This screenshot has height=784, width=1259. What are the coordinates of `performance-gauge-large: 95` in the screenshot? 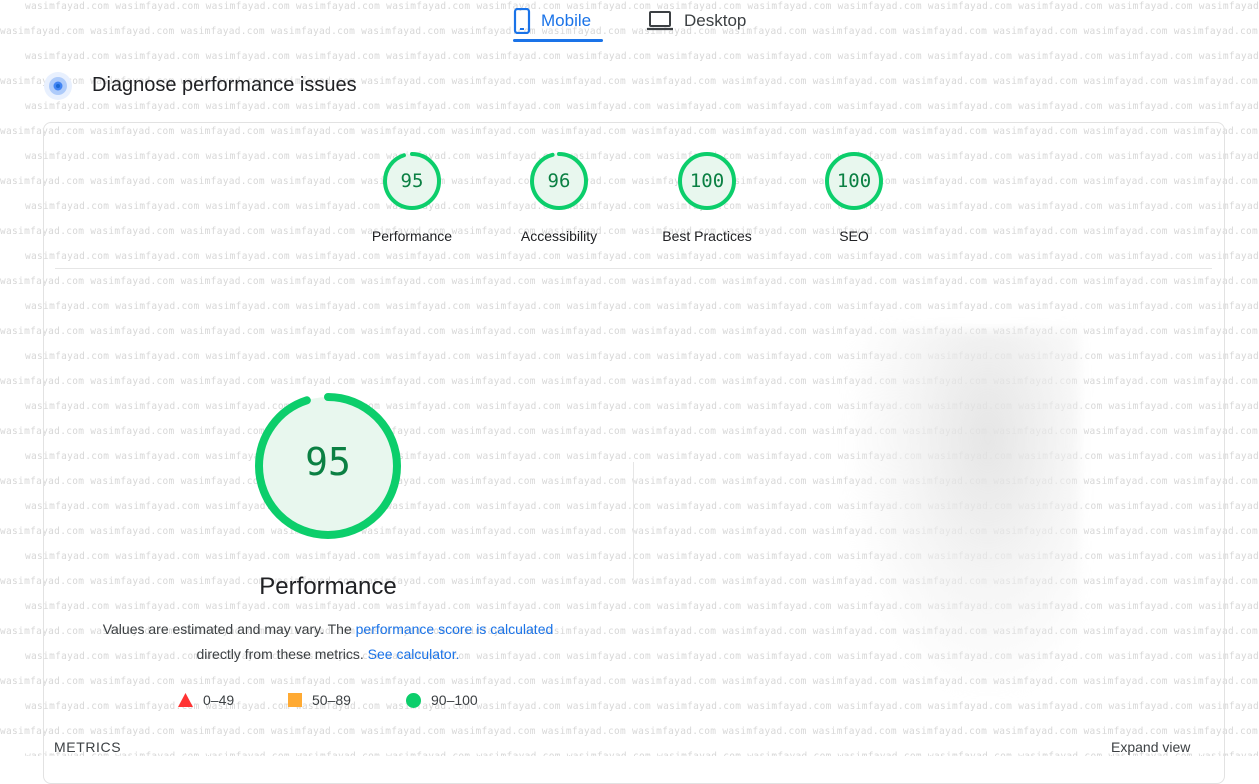 It's located at (328, 466).